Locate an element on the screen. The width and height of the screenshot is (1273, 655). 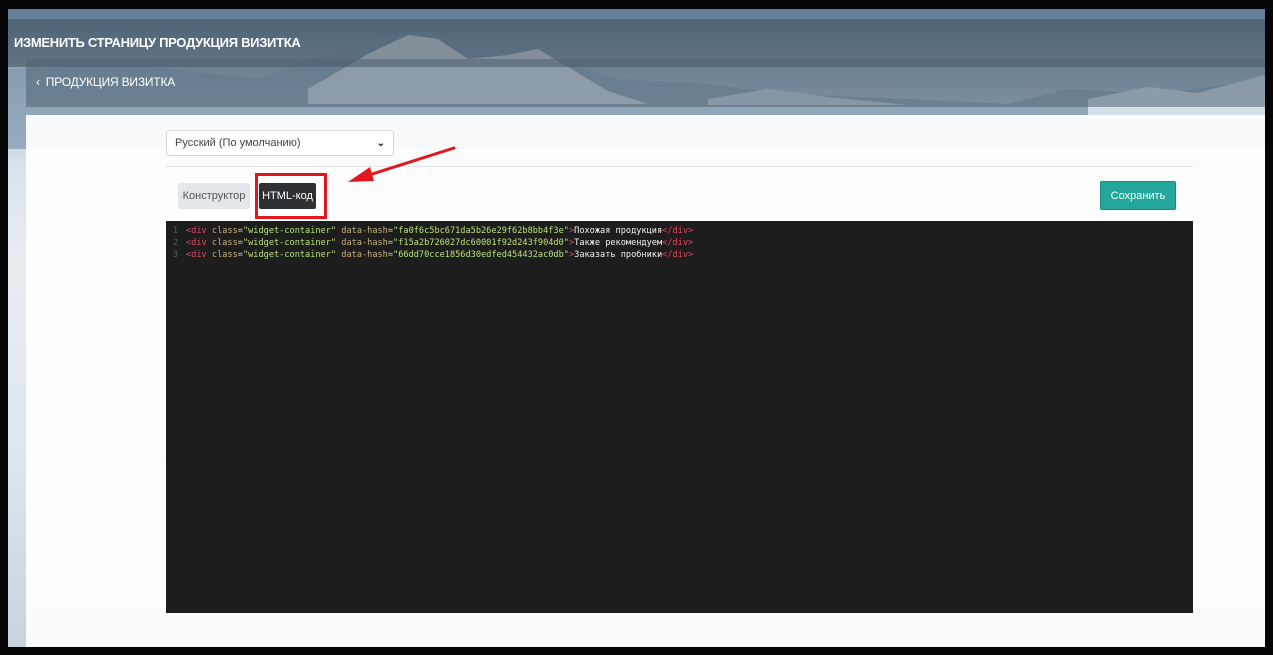
chevron-left-icon: ‹ is located at coordinates (38, 82).